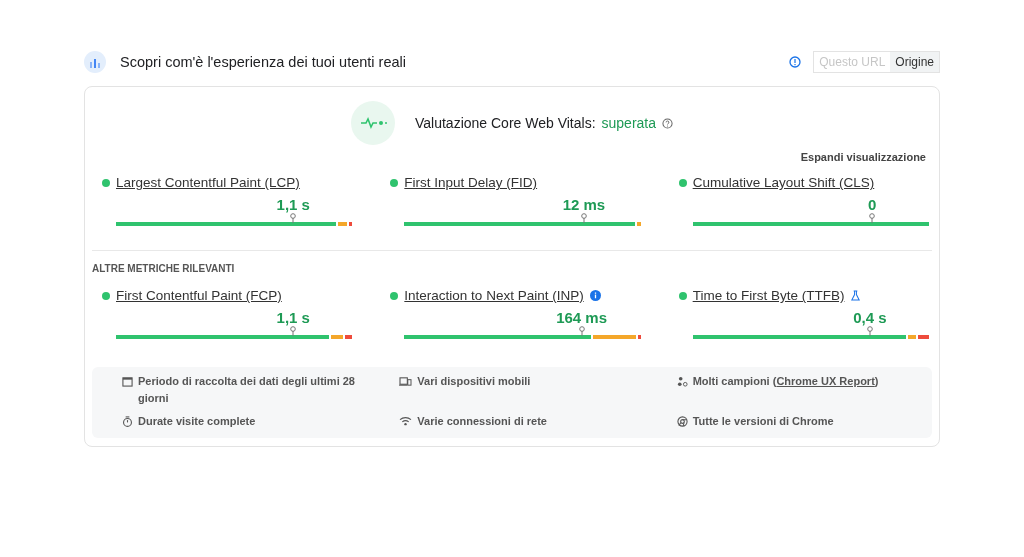  Describe the element at coordinates (127, 381) in the screenshot. I see `calendar-icon` at that location.